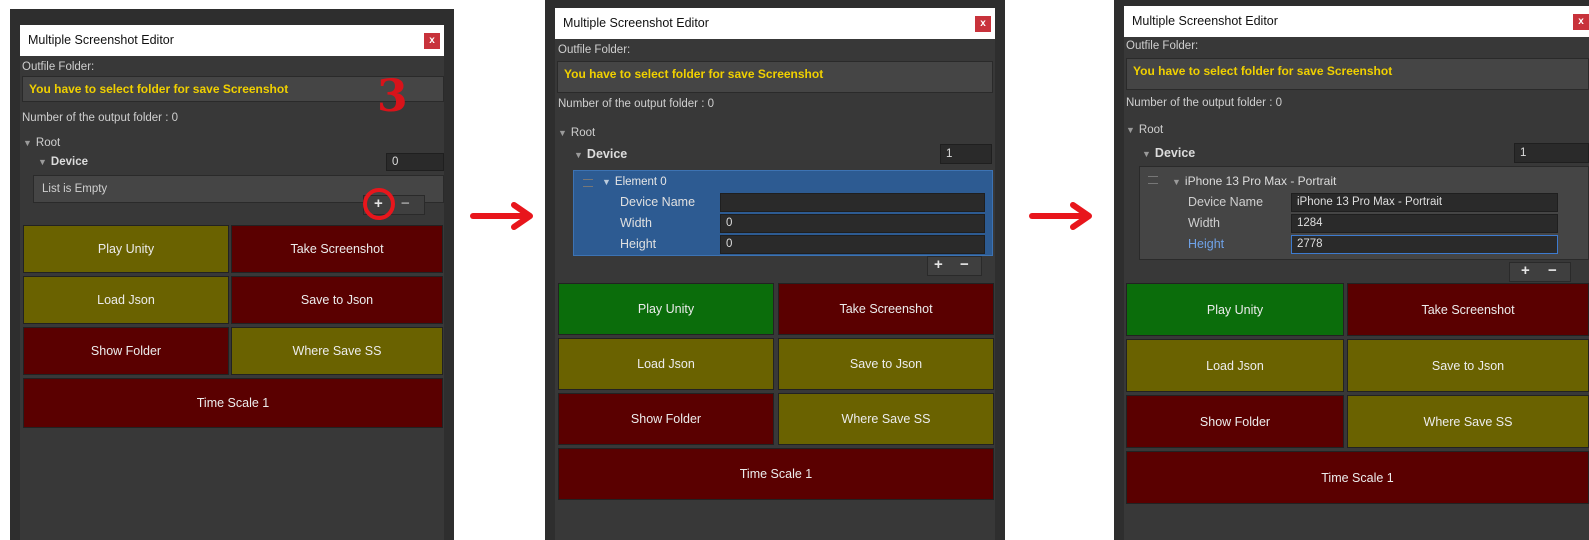  Describe the element at coordinates (852, 244) in the screenshot. I see `height-field: 0` at that location.